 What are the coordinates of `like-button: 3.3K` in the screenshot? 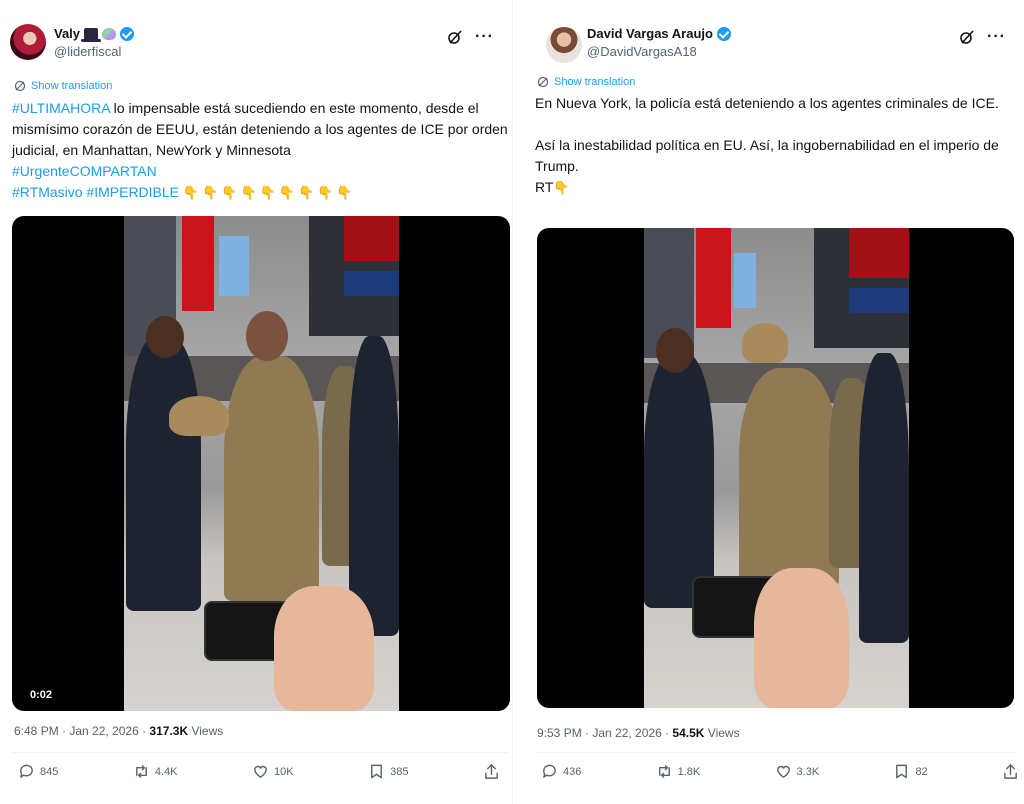 It's located at (797, 771).